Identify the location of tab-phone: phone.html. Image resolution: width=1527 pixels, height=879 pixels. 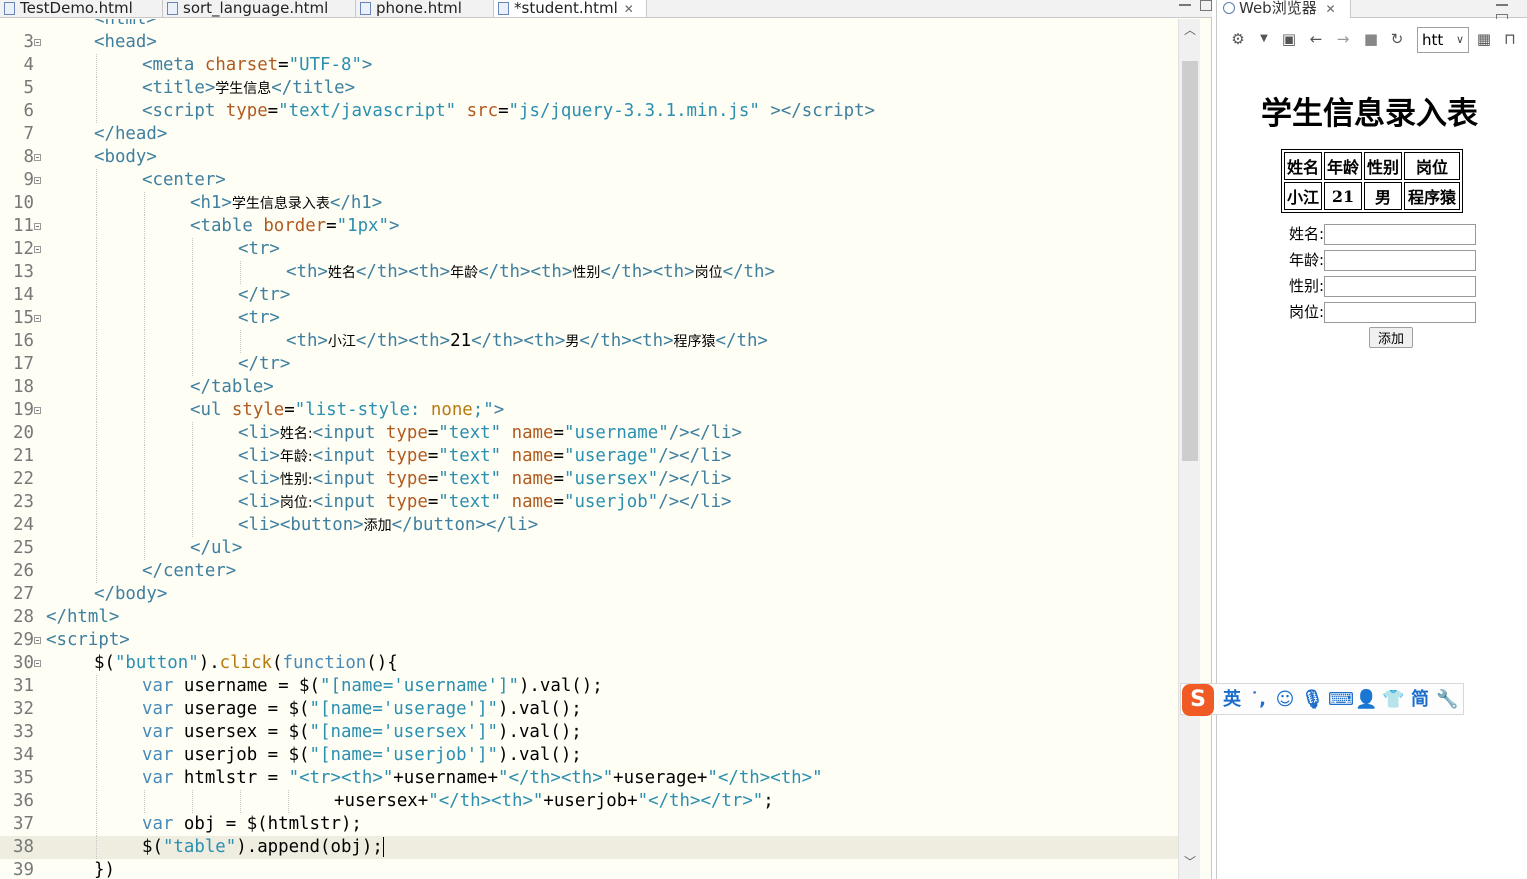
(425, 8).